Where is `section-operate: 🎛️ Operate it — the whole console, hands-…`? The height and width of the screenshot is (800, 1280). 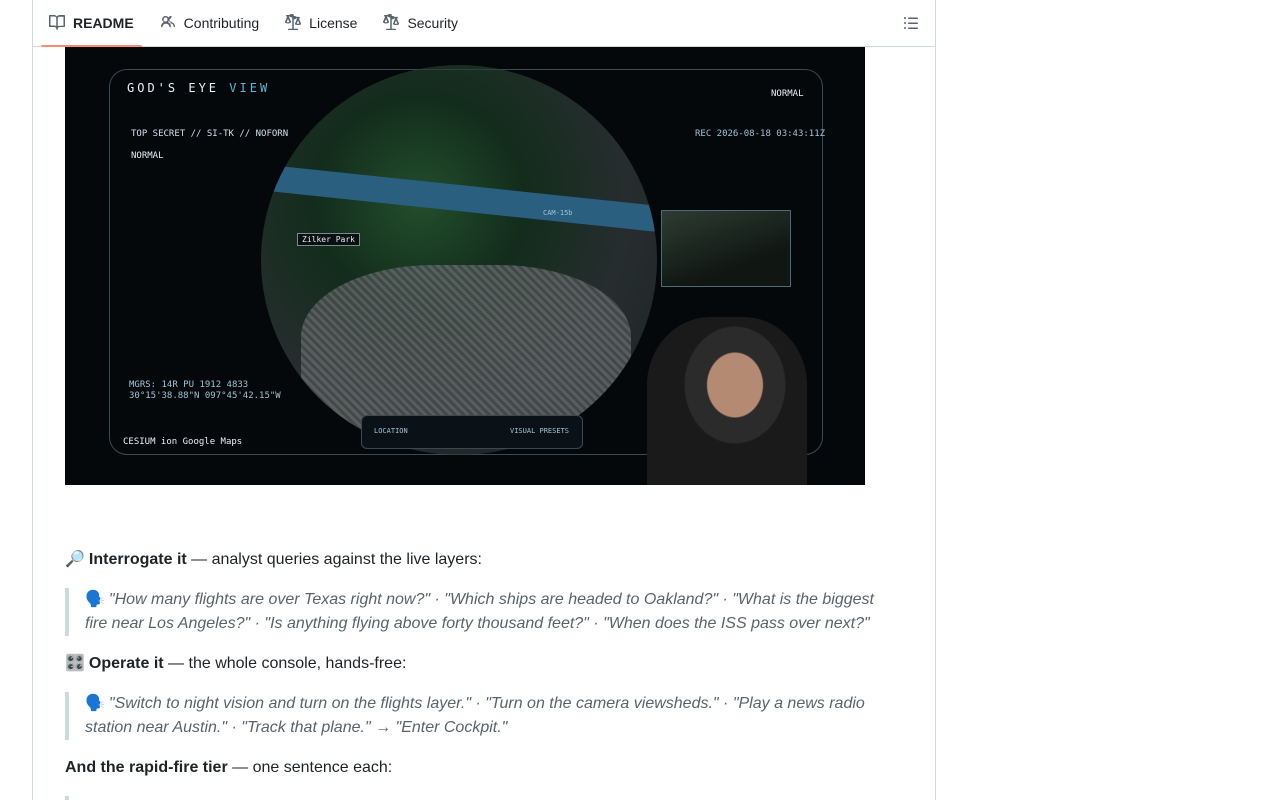 section-operate: 🎛️ Operate it — the whole console, hands-… is located at coordinates (471, 664).